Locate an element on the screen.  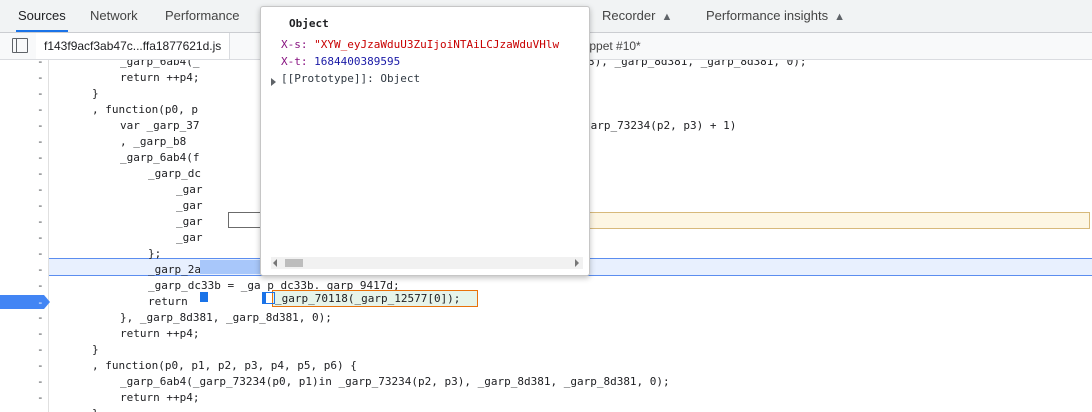
code-fragment: 3), _garp_8d381, _garp_8d381, 0); is located at coordinates (697, 64).